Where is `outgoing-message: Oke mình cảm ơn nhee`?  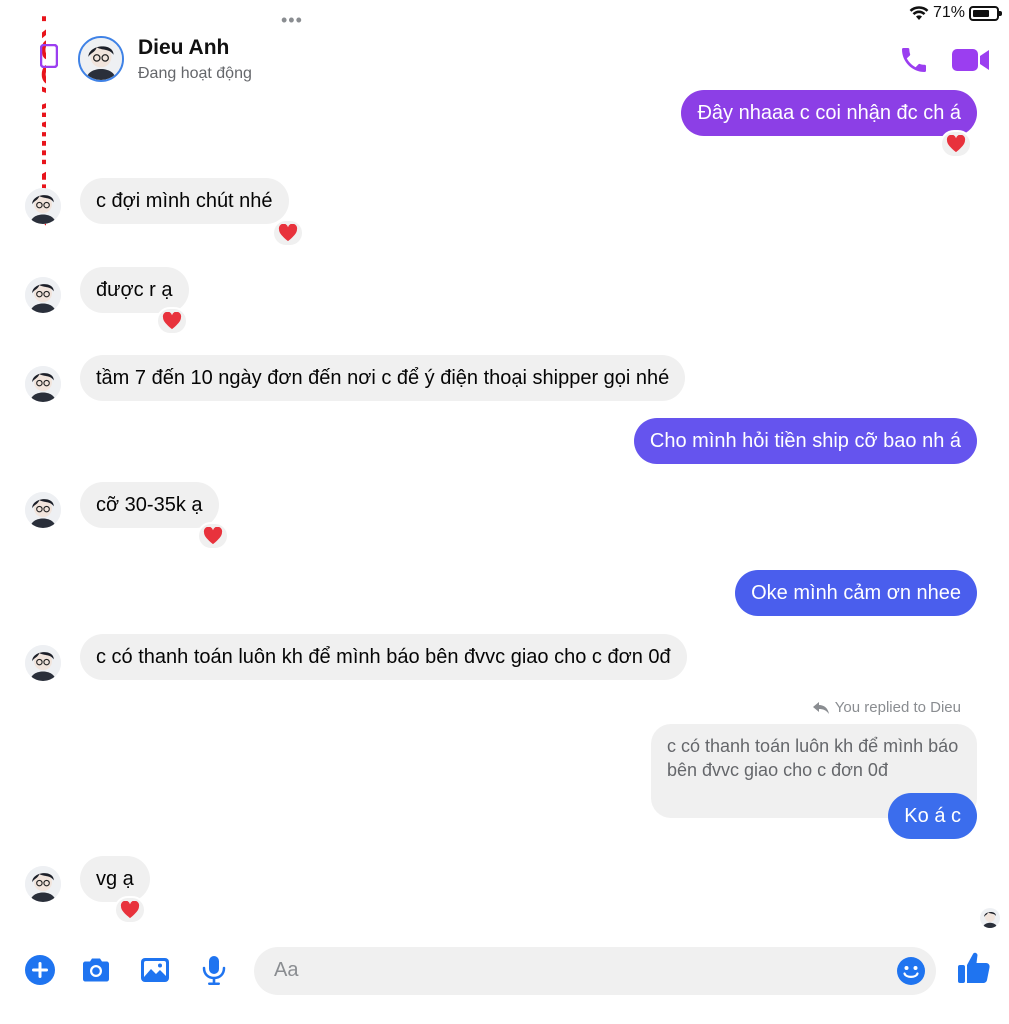 outgoing-message: Oke mình cảm ơn nhee is located at coordinates (856, 593).